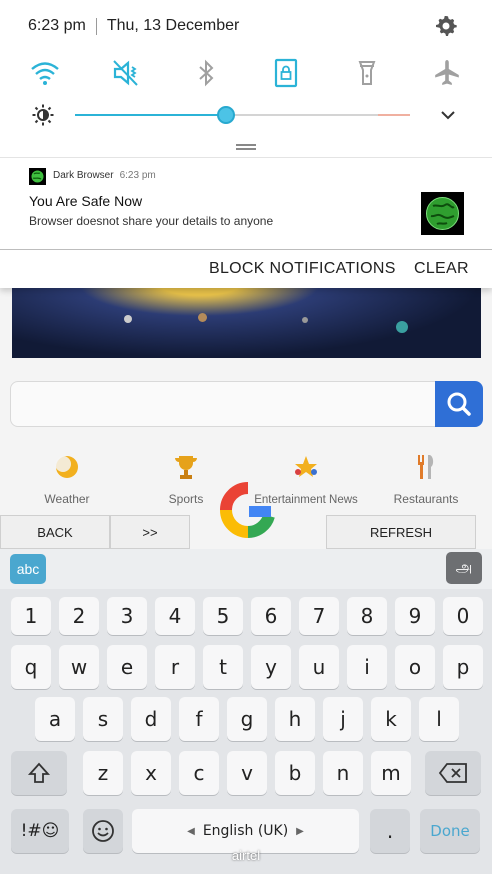 The image size is (492, 874). What do you see at coordinates (186, 499) in the screenshot?
I see `shortcut-label: Sports` at bounding box center [186, 499].